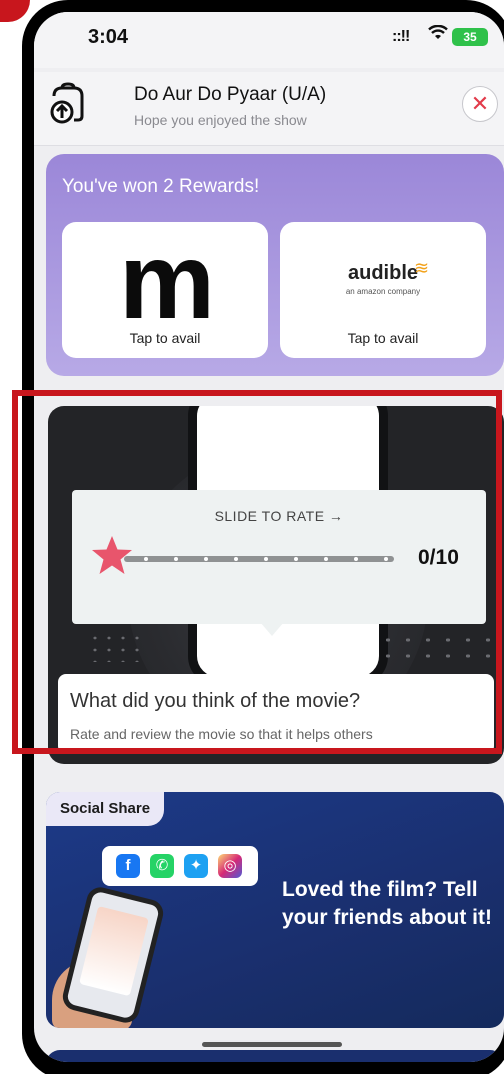 This screenshot has height=1074, width=504. Describe the element at coordinates (438, 35) in the screenshot. I see `wifi-icon` at that location.